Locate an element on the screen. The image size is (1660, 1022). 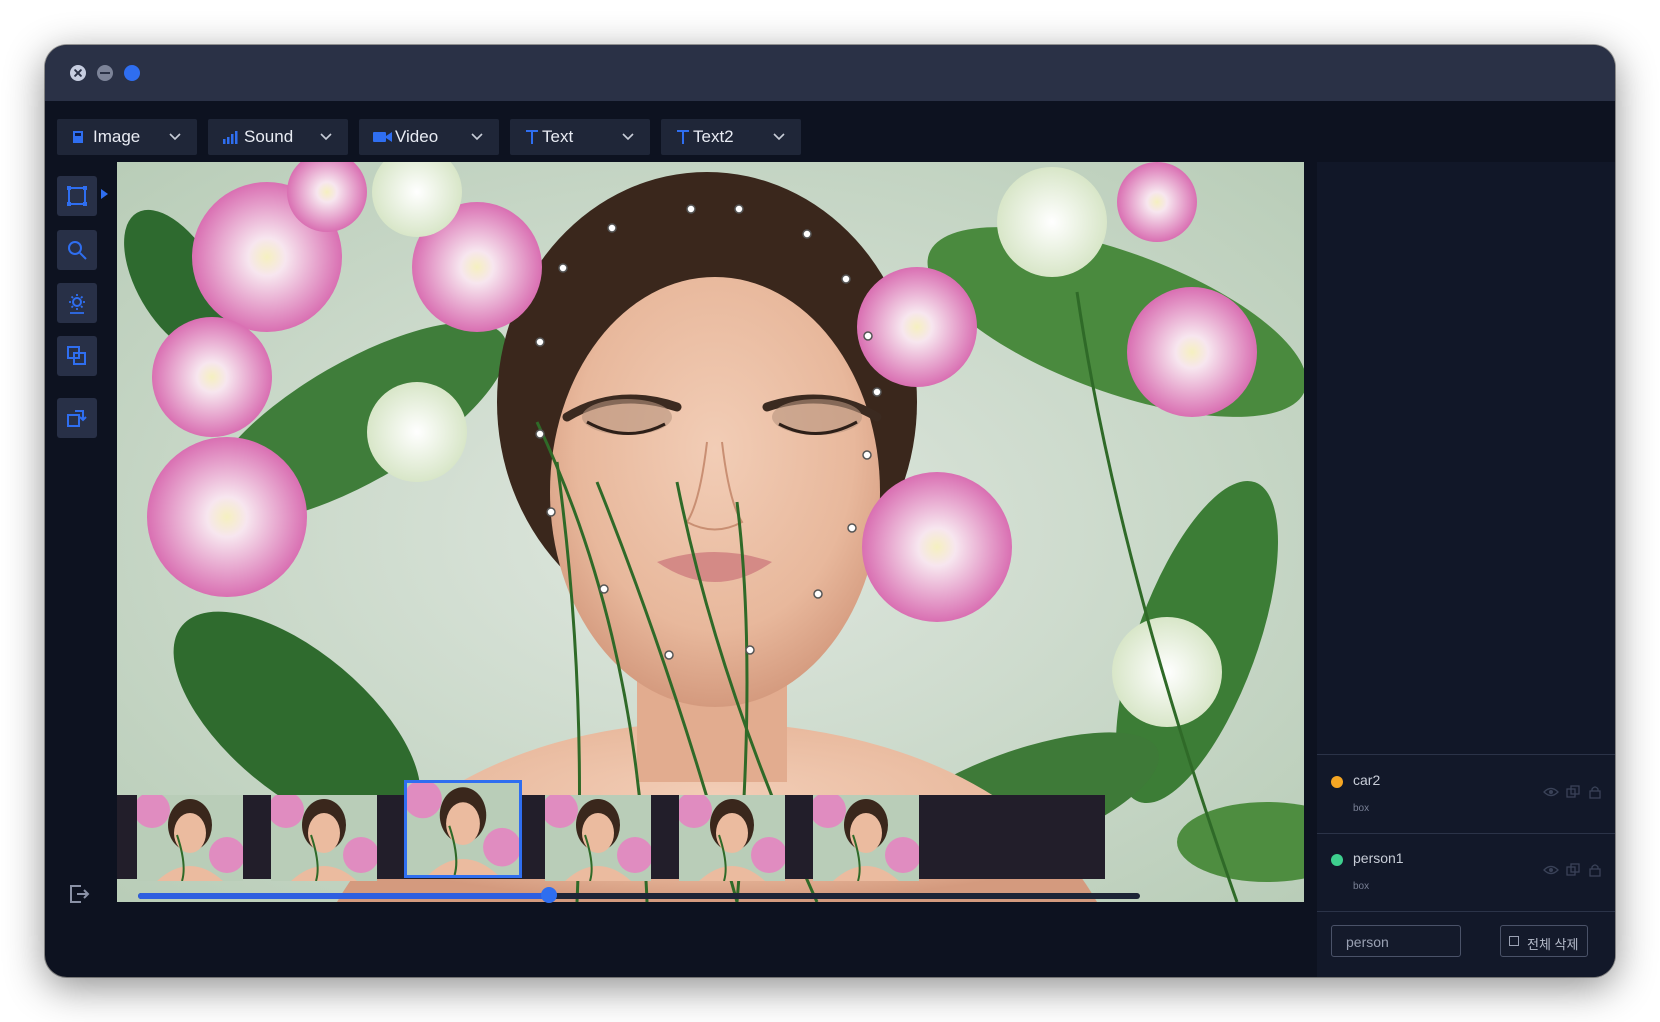
bounding-box-icon is located at coordinates (77, 196).